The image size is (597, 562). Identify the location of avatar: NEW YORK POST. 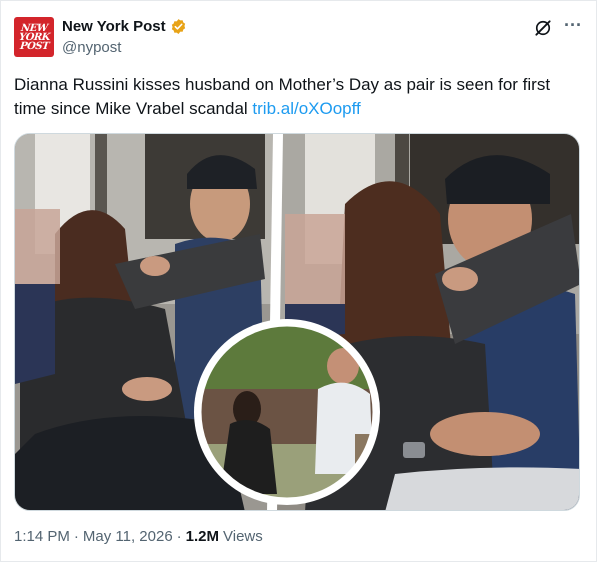
(34, 37).